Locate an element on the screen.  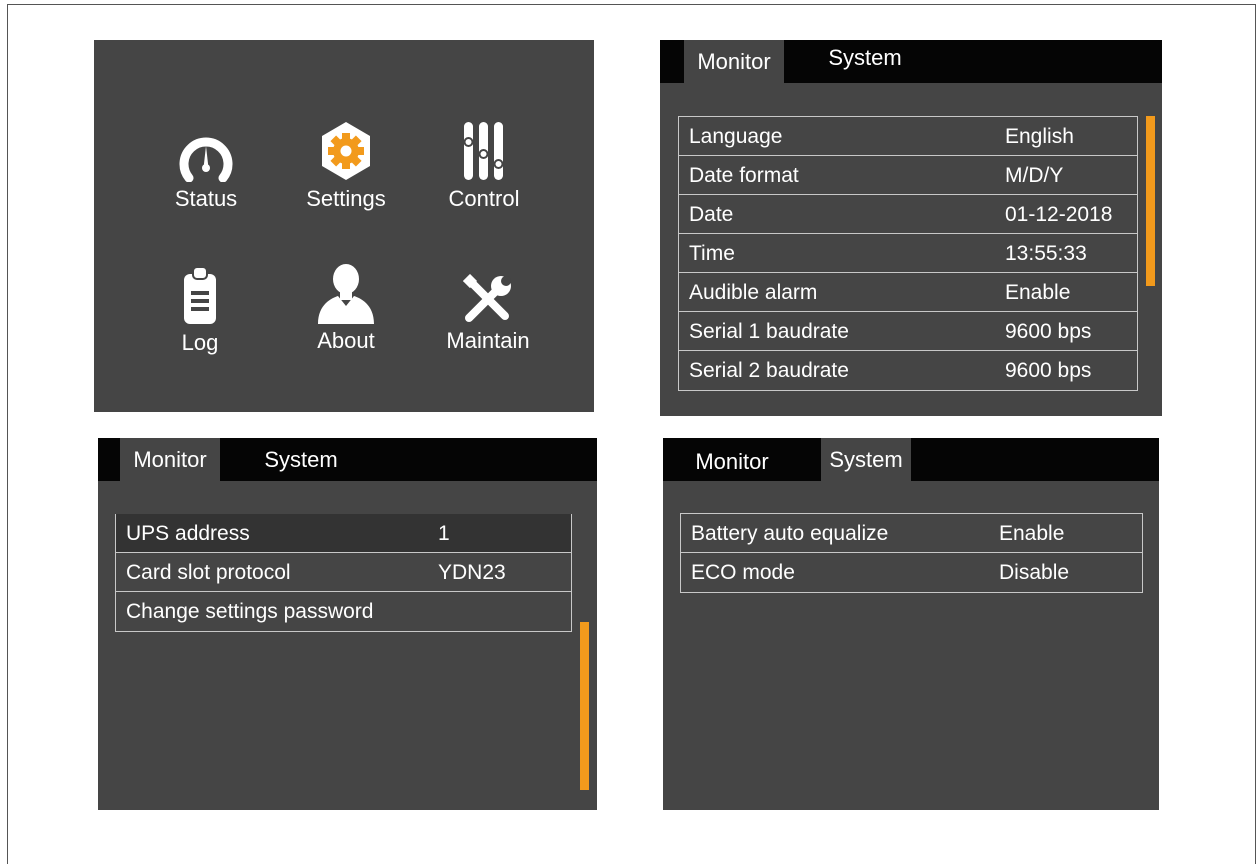
setting-value: M/D/Y is located at coordinates (1034, 175).